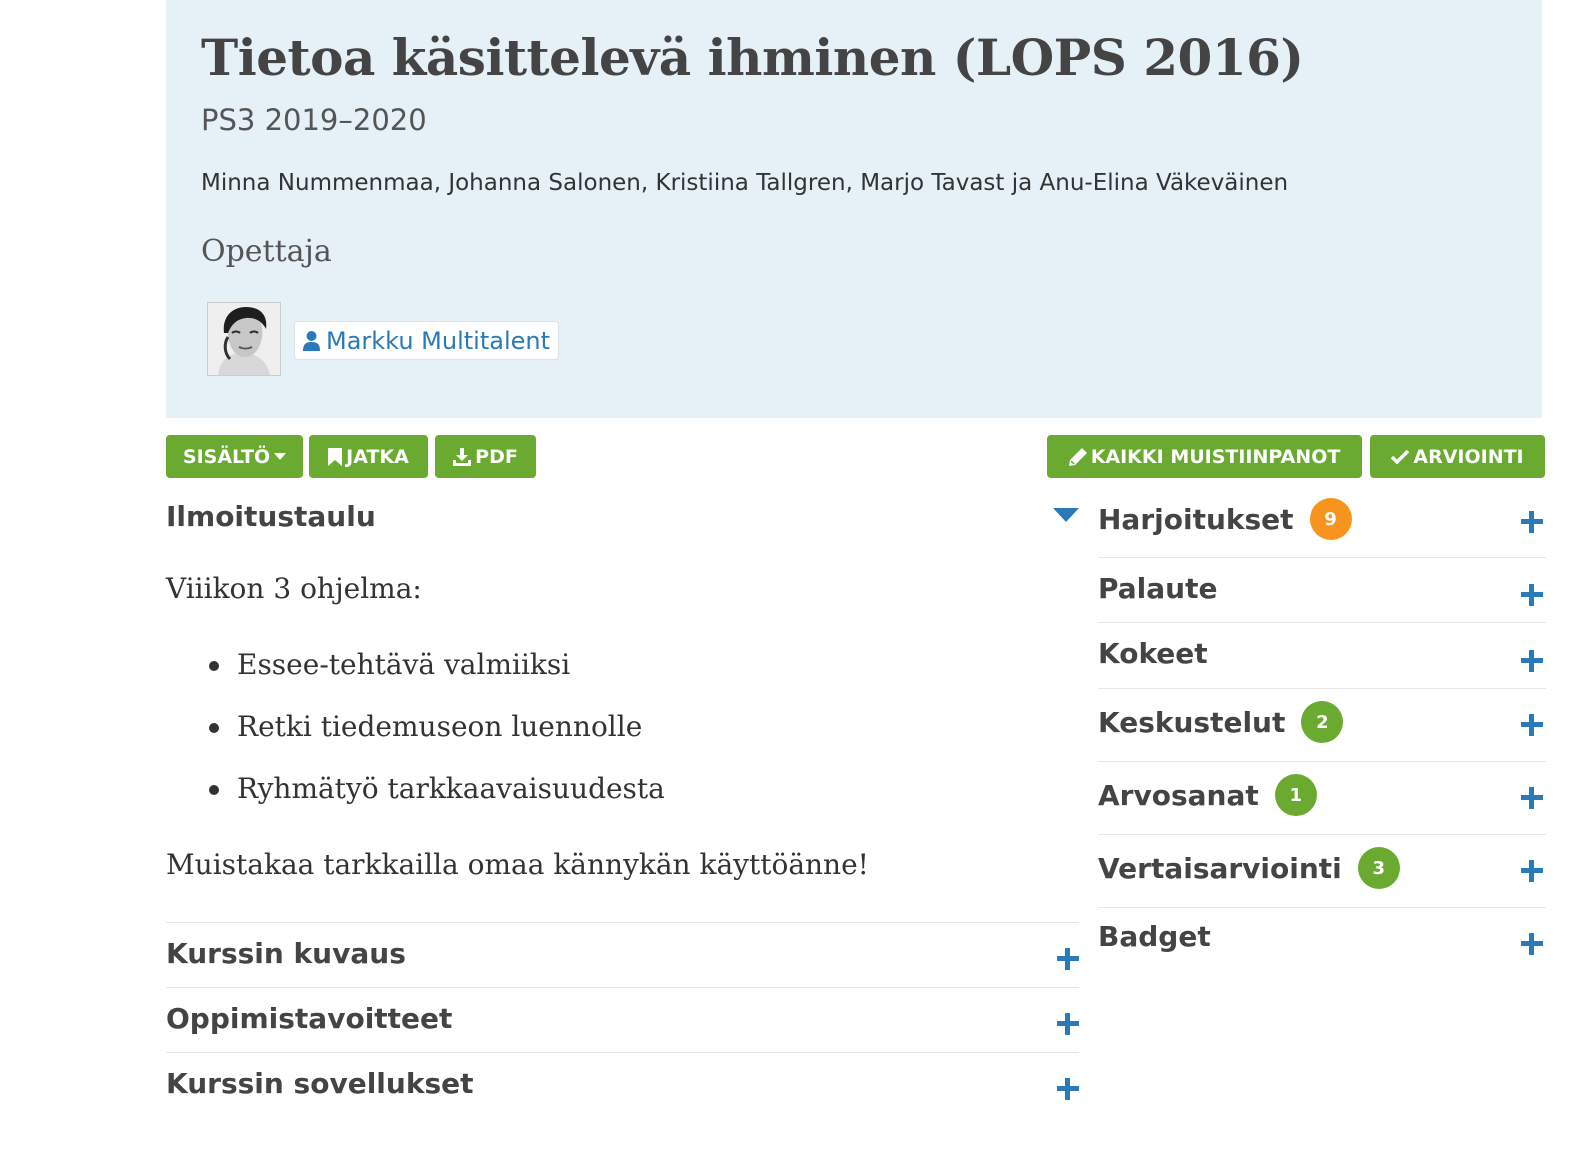 Image resolution: width=1585 pixels, height=1156 pixels. I want to click on caret-down-icon, so click(280, 456).